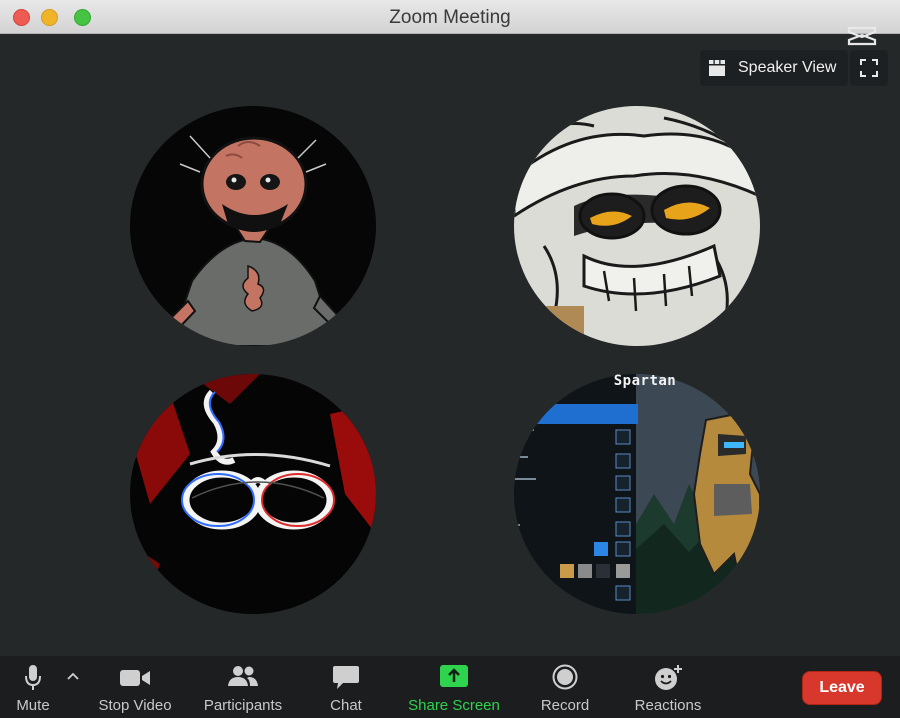 Image resolution: width=900 pixels, height=718 pixels. What do you see at coordinates (565, 705) in the screenshot?
I see `record-label: Record` at bounding box center [565, 705].